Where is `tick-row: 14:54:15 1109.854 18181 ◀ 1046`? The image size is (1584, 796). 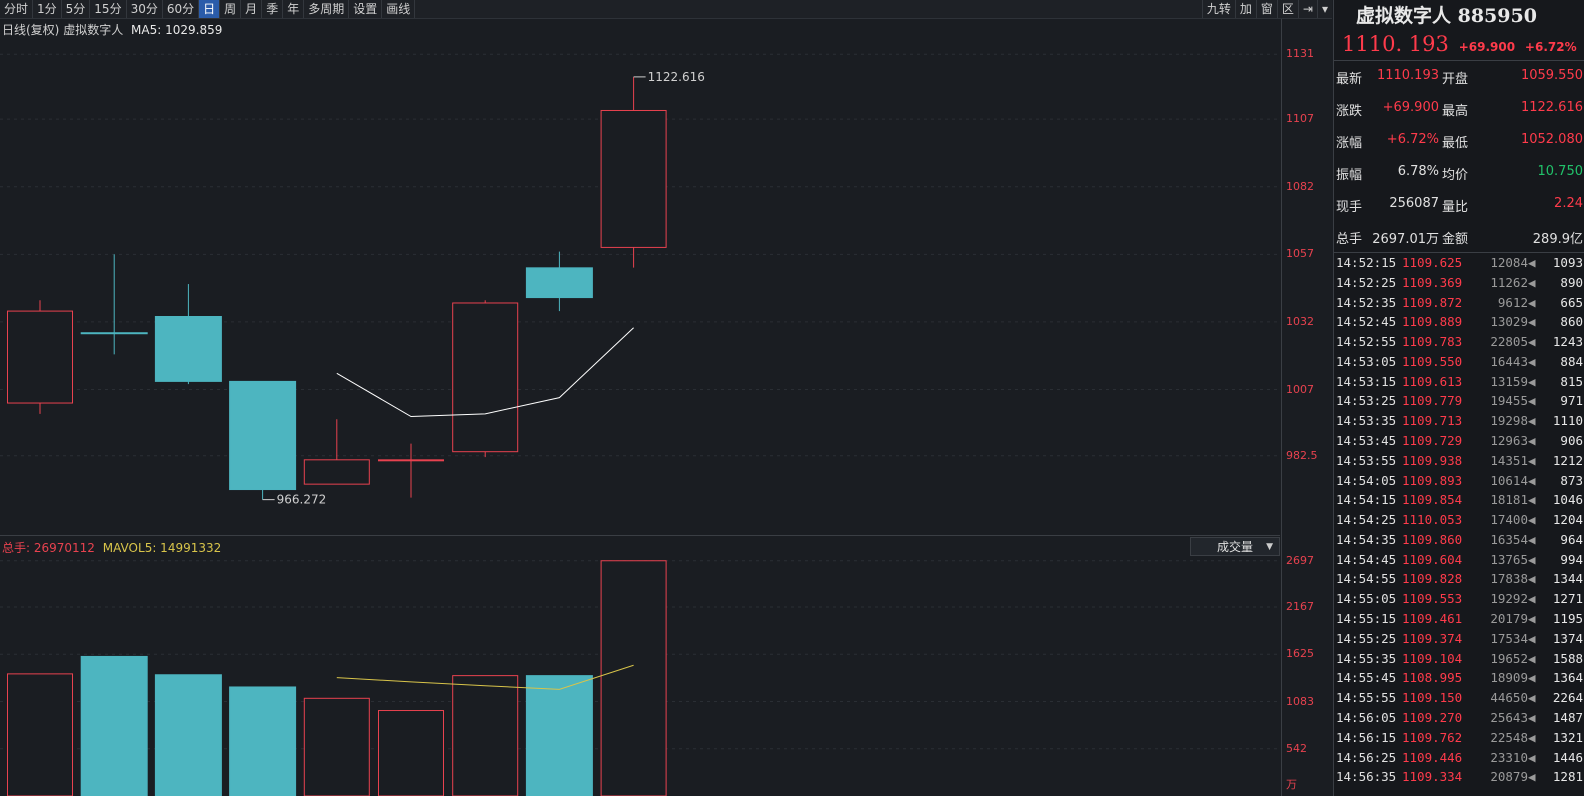 tick-row: 14:54:15 1109.854 18181 ◀ 1046 is located at coordinates (1459, 502).